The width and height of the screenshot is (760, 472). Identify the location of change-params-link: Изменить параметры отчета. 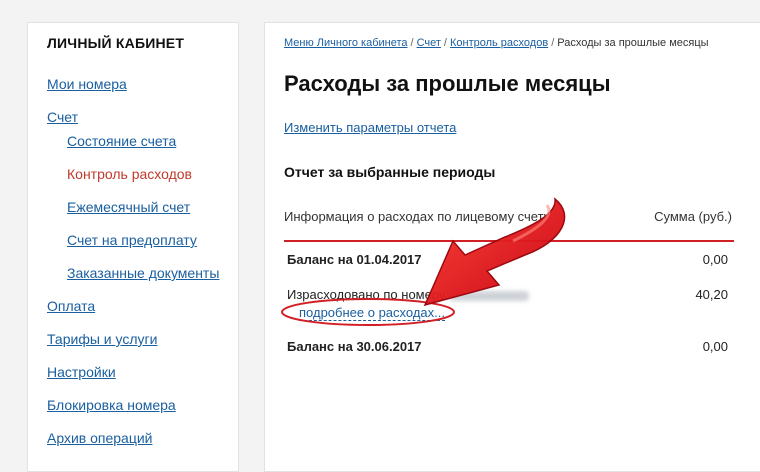
(370, 127).